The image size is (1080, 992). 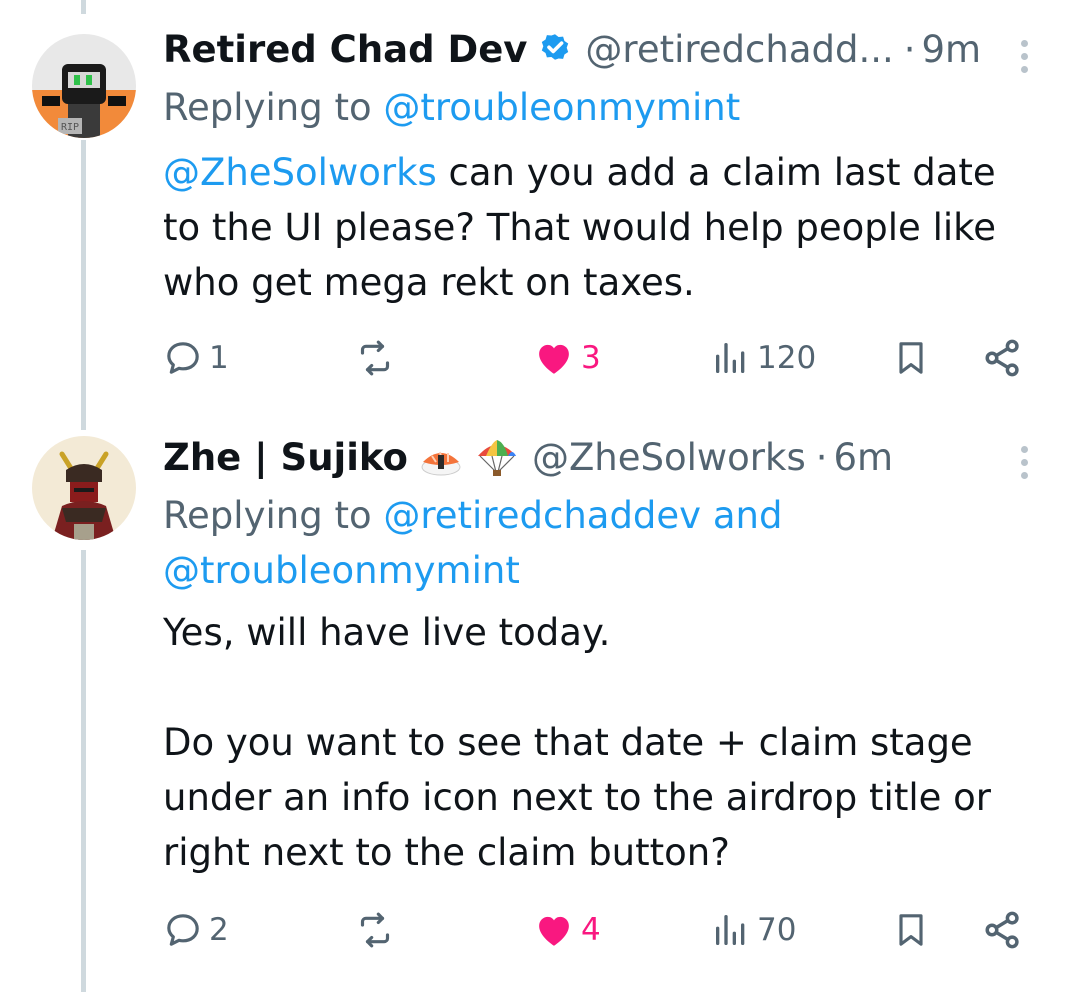 What do you see at coordinates (555, 50) in the screenshot?
I see `verified-badge-icon` at bounding box center [555, 50].